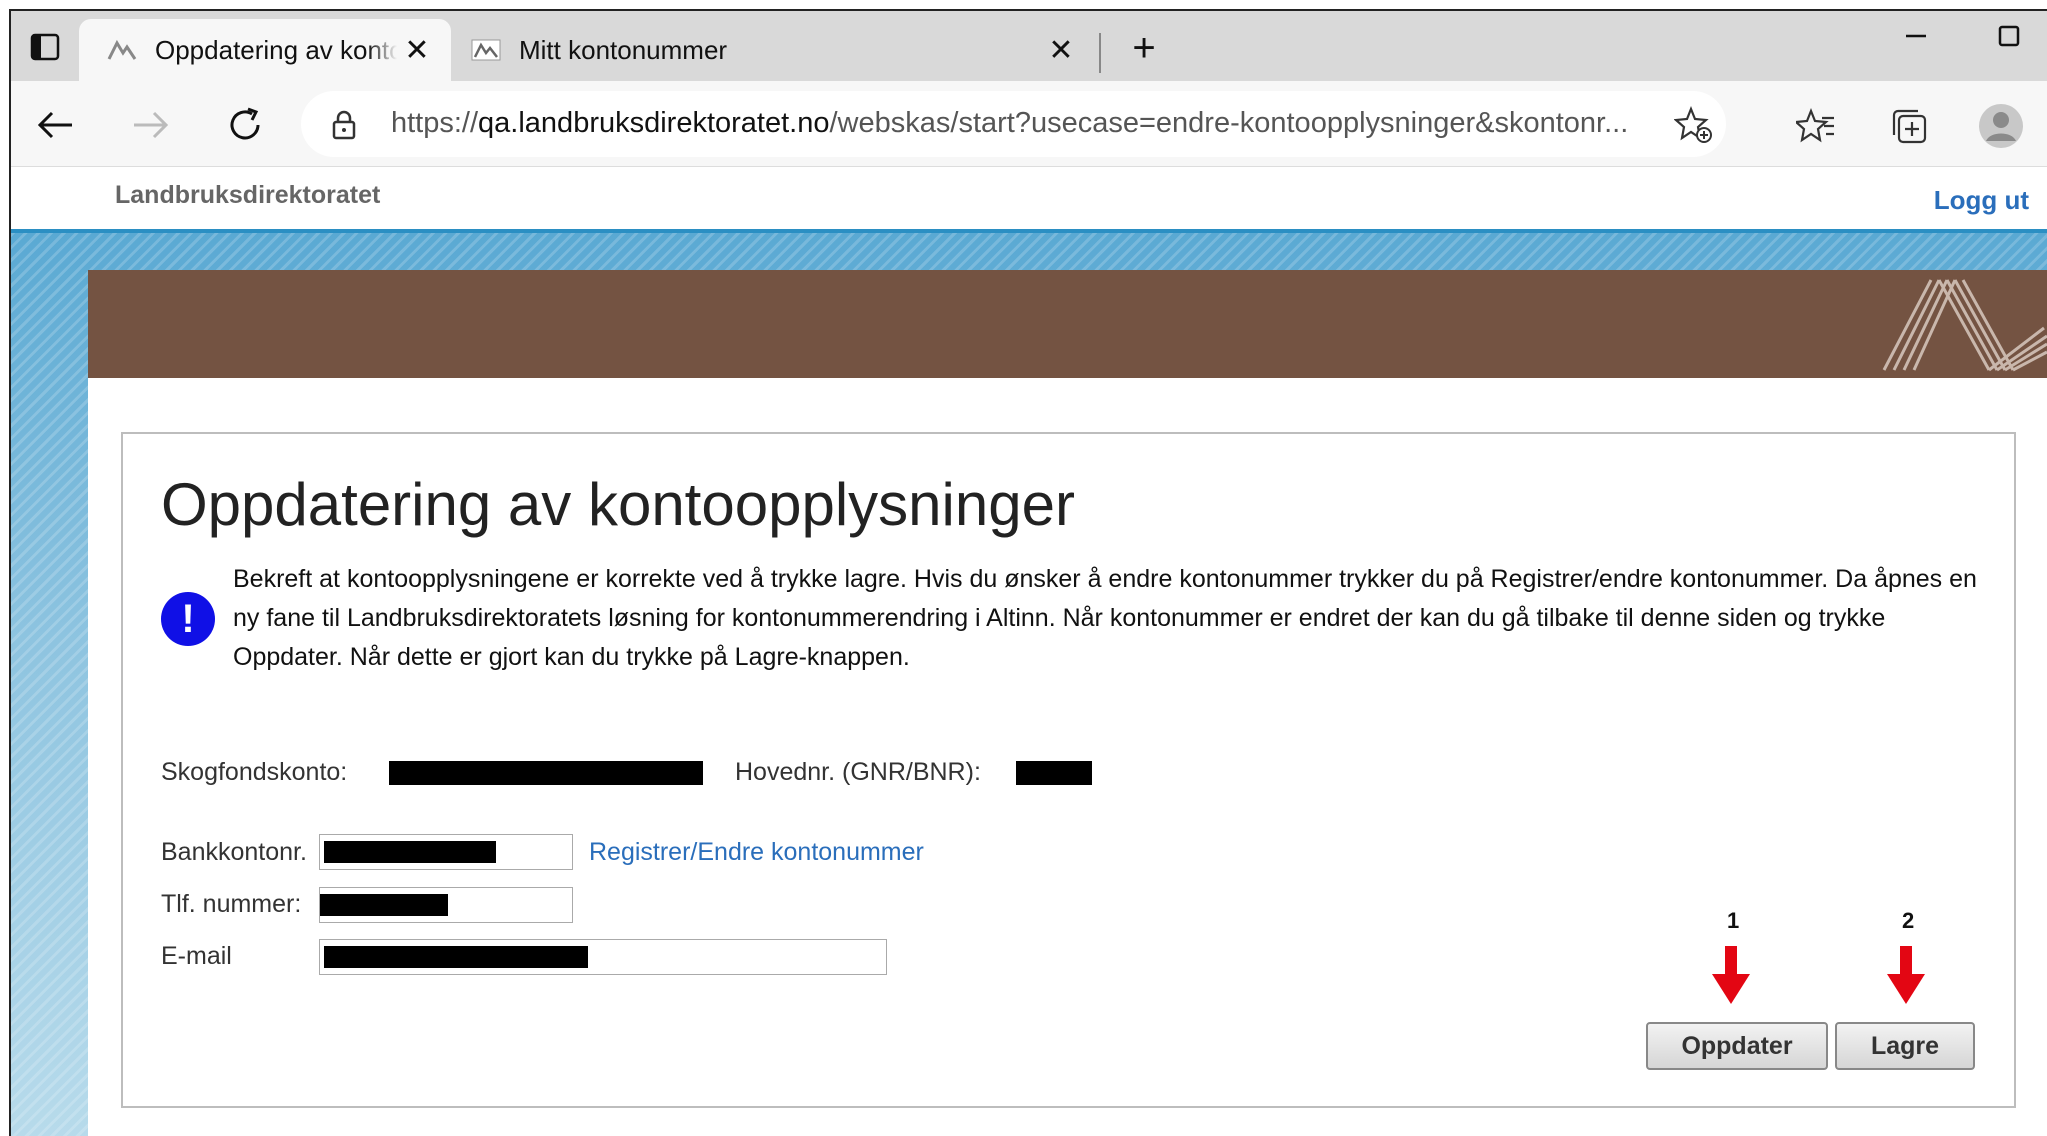 Image resolution: width=2047 pixels, height=1136 pixels. I want to click on back-arrow-icon, so click(55, 125).